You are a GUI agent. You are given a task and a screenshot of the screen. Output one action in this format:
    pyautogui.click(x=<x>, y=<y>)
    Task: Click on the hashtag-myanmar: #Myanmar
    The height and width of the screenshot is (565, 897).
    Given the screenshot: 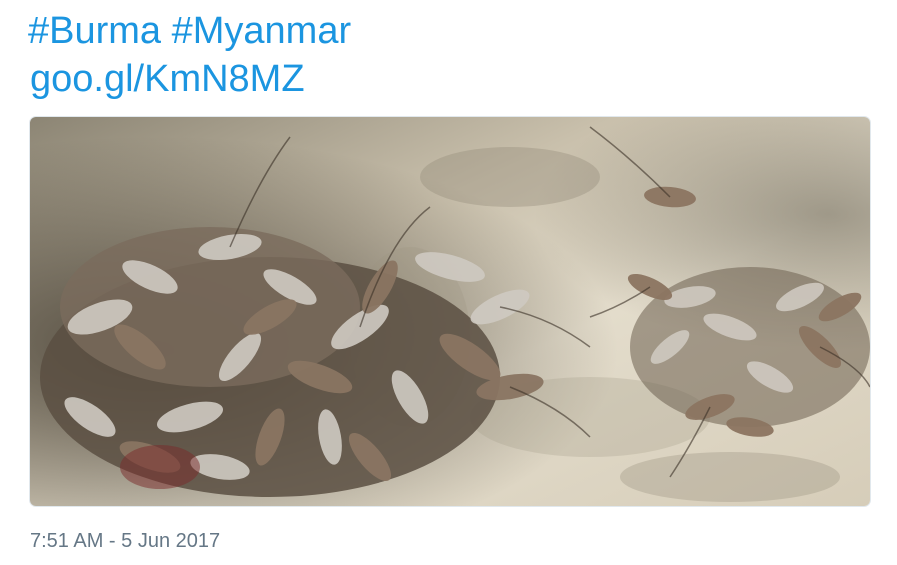 What is the action you would take?
    pyautogui.click(x=262, y=31)
    